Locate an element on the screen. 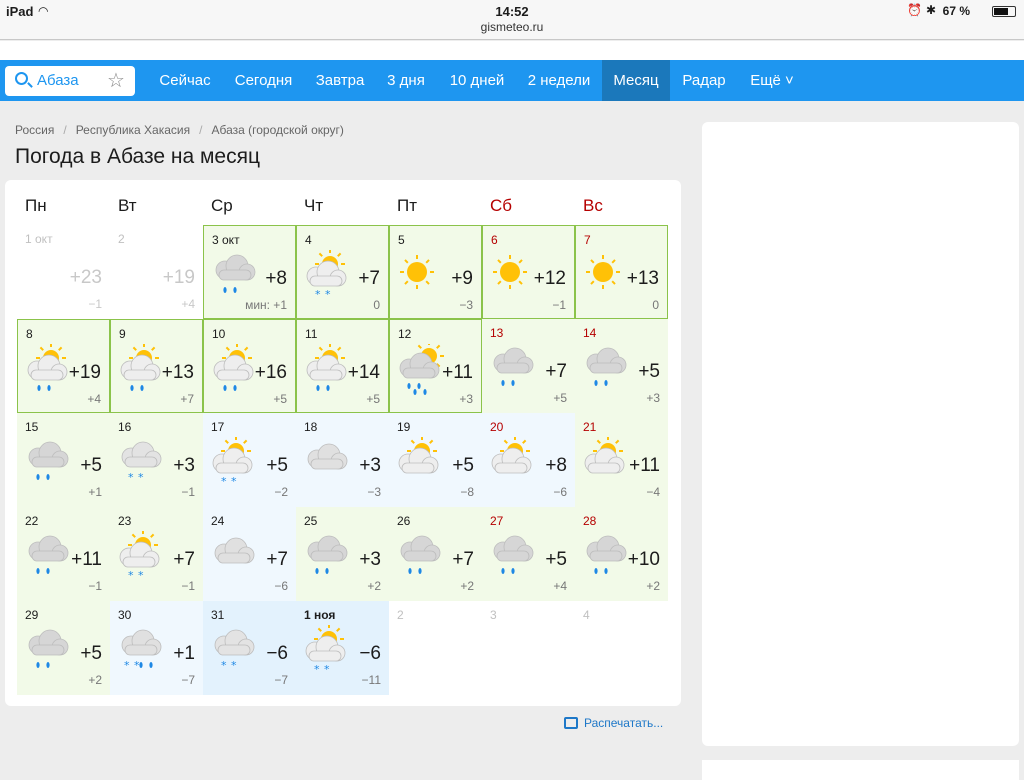  day-cell: 30 * * +1 −7 is located at coordinates (156, 648).